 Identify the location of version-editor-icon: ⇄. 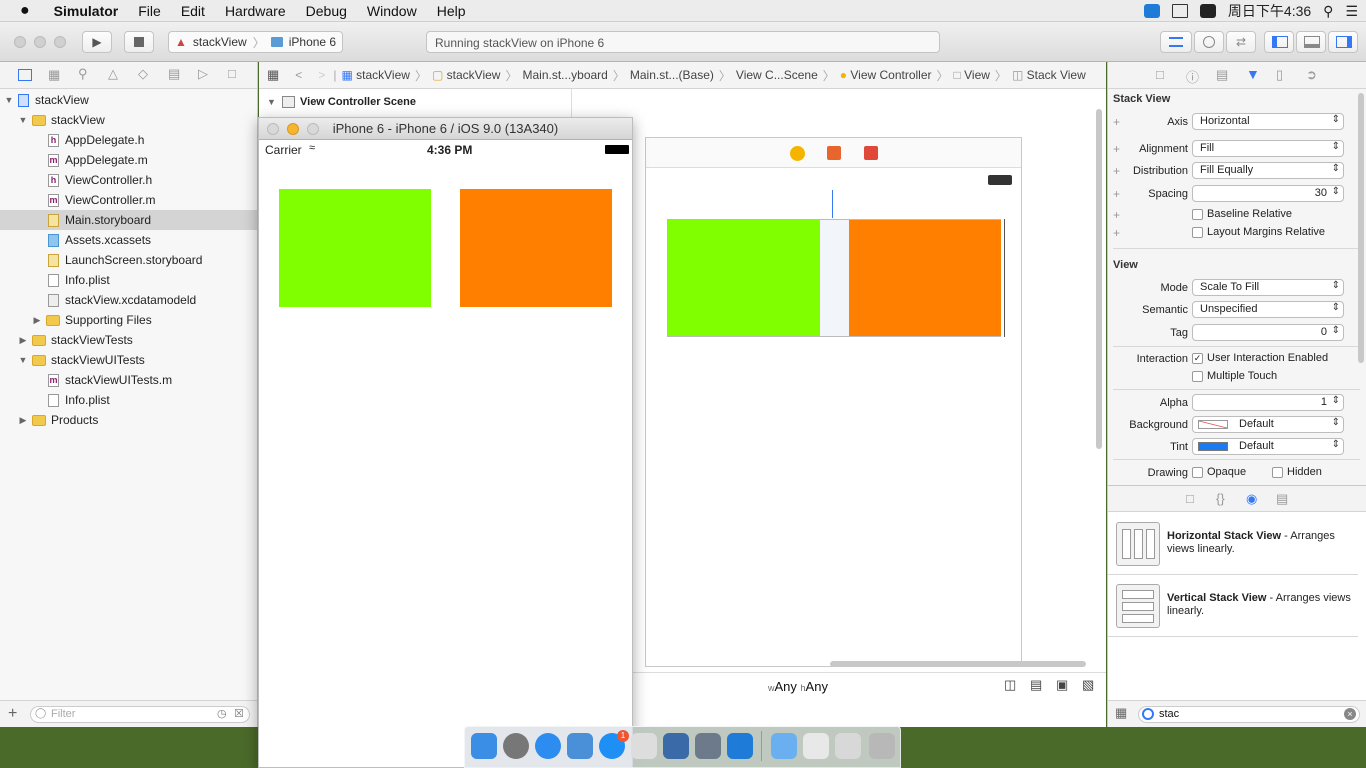
(1241, 42).